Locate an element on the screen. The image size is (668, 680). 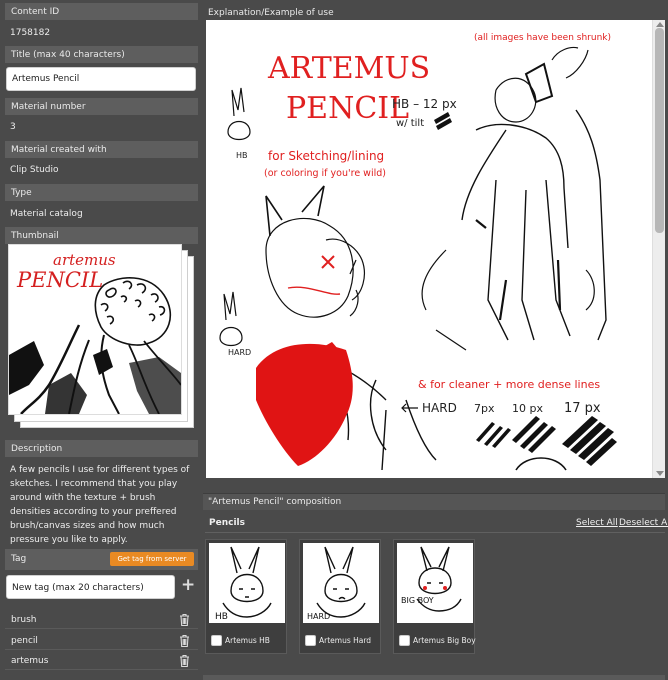
art-size-7: 7px is located at coordinates (484, 408).